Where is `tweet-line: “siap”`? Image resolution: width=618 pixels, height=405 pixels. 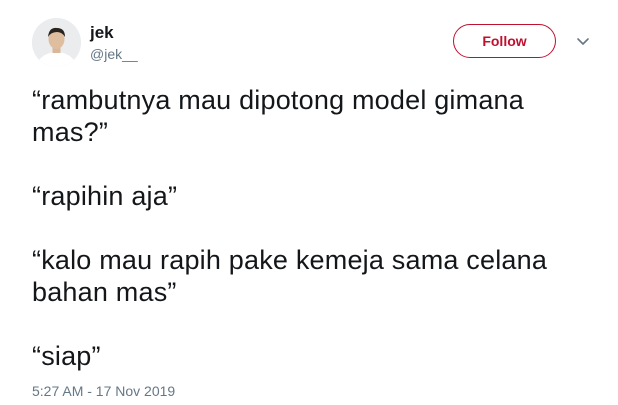 tweet-line: “siap” is located at coordinates (66, 356).